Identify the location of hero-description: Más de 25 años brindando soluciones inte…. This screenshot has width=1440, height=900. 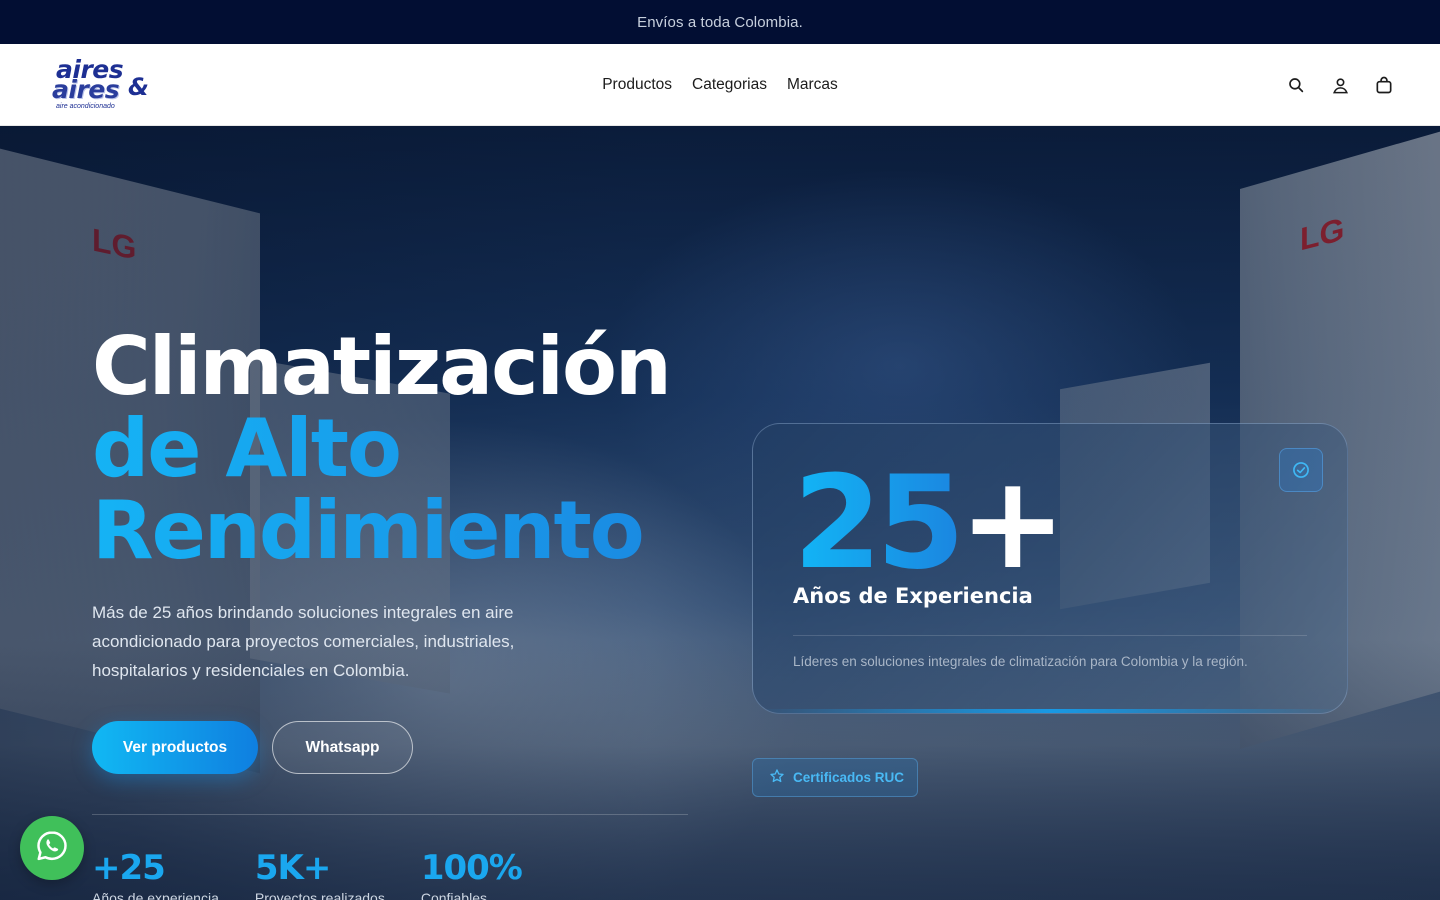
(303, 641).